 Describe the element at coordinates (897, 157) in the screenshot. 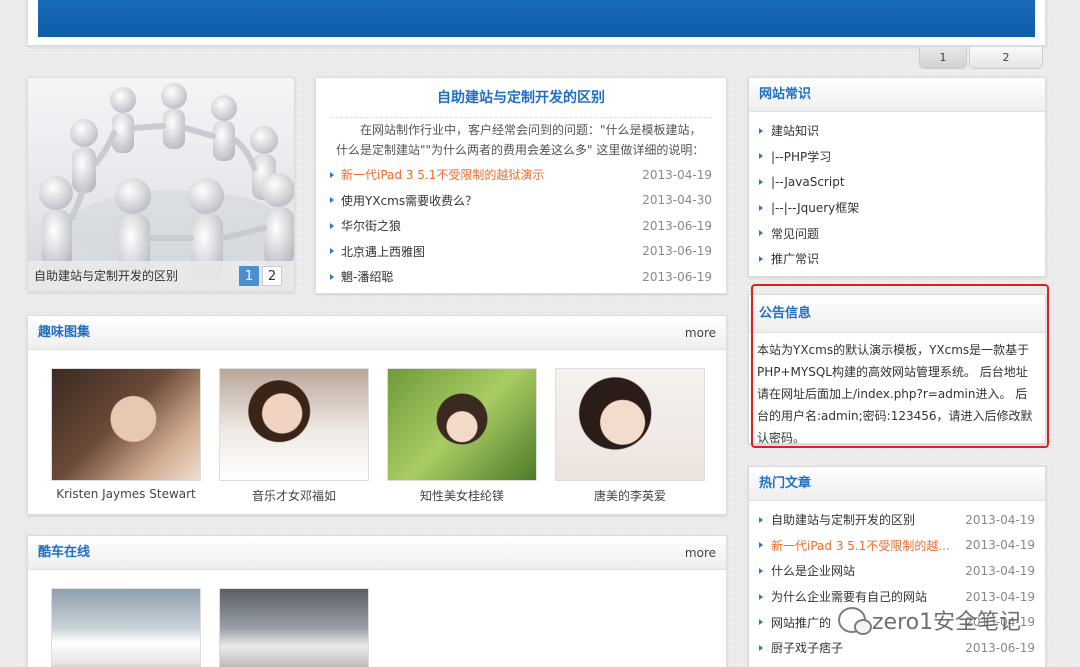

I see `list-item: |--PHP学习` at that location.